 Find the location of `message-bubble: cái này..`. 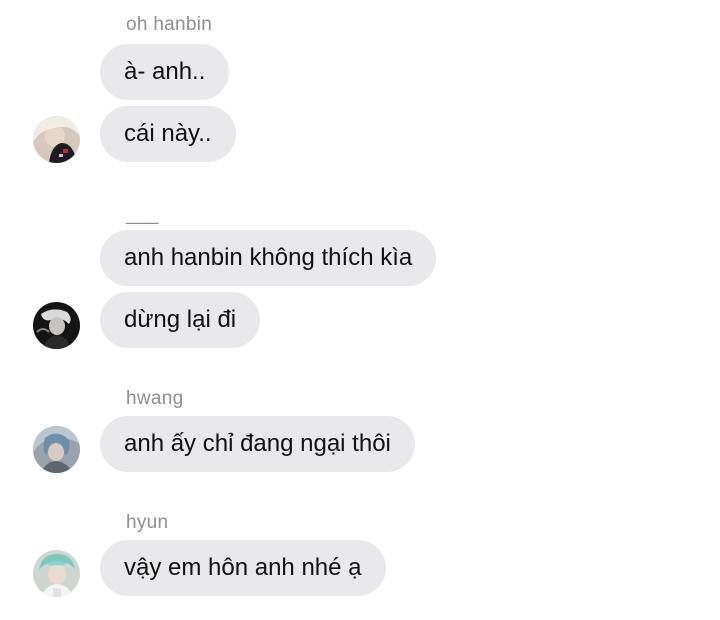

message-bubble: cái này.. is located at coordinates (168, 134).